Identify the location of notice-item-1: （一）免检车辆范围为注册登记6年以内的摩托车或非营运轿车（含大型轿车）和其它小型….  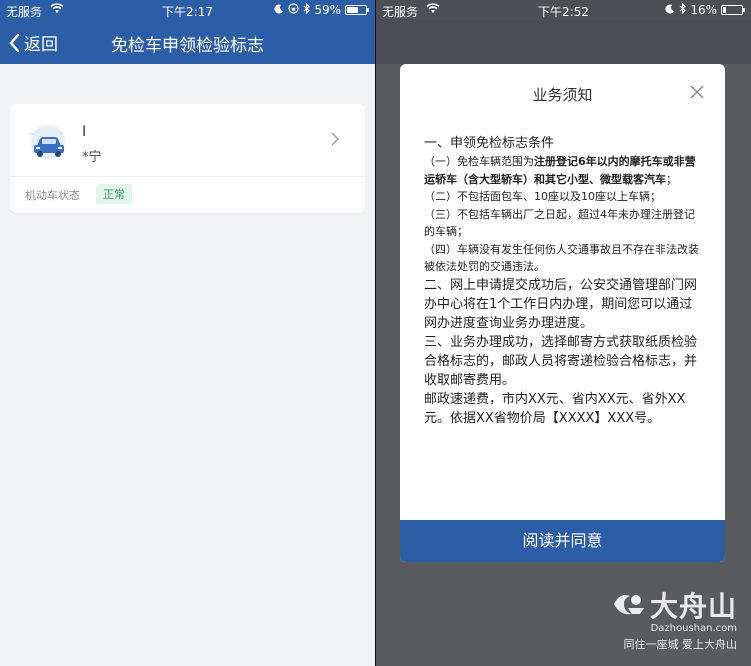
(560, 170).